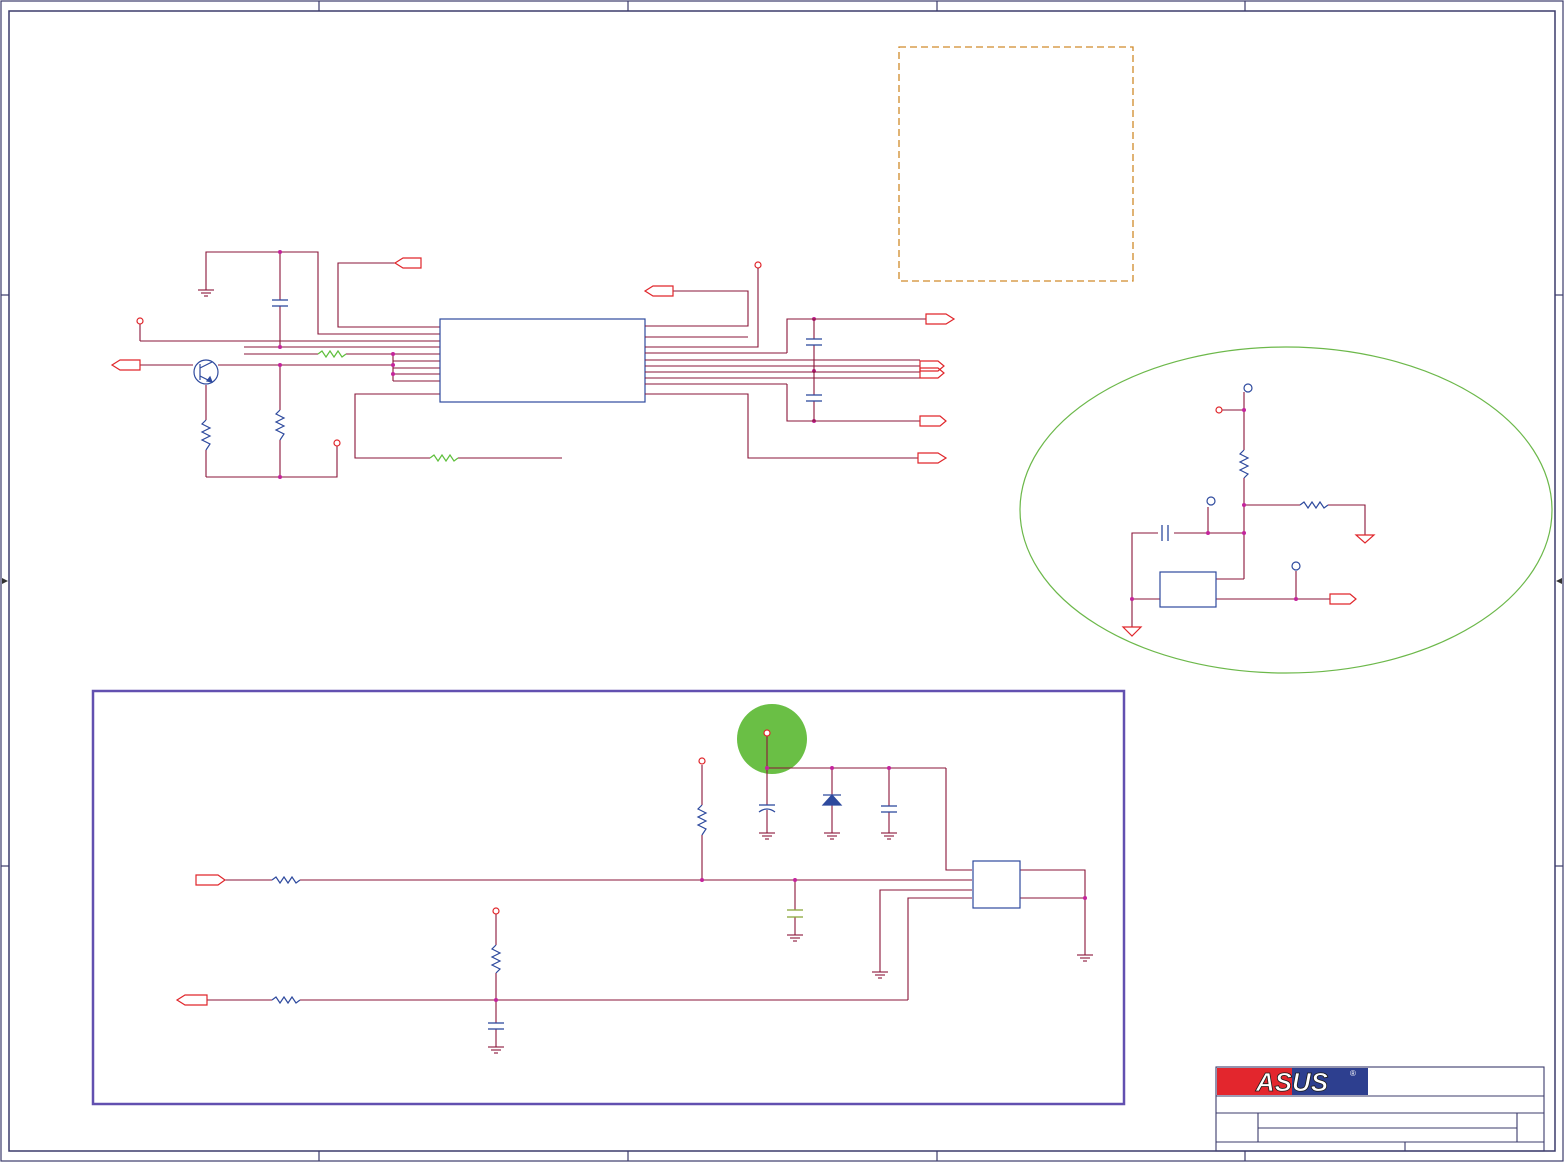 The image size is (1564, 1162). What do you see at coordinates (1253, 477) in the screenshot?
I see `ellipse-pins` at bounding box center [1253, 477].